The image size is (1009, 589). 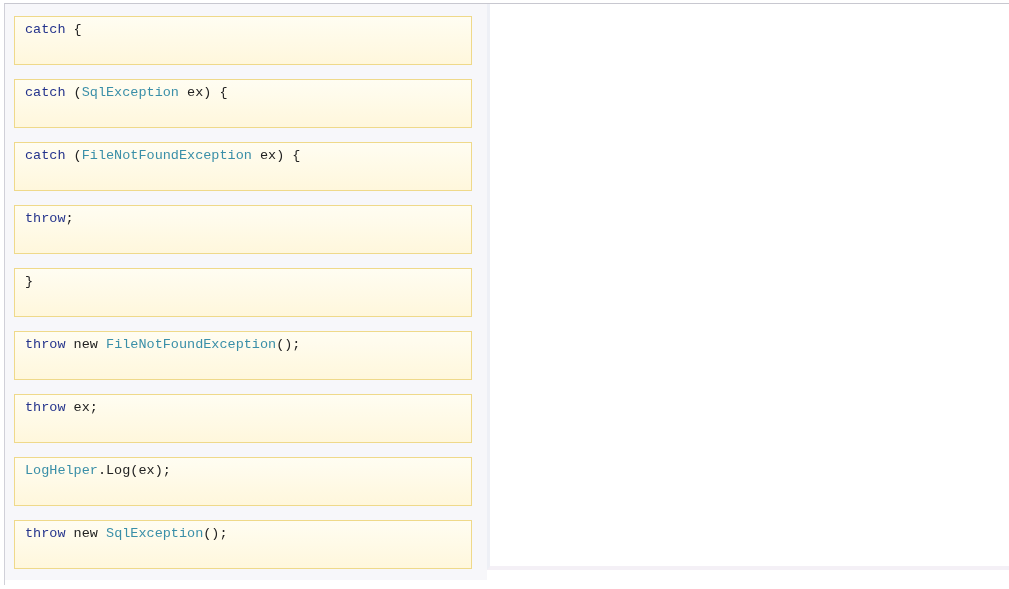 What do you see at coordinates (243, 229) in the screenshot?
I see `code-tile: throw;` at bounding box center [243, 229].